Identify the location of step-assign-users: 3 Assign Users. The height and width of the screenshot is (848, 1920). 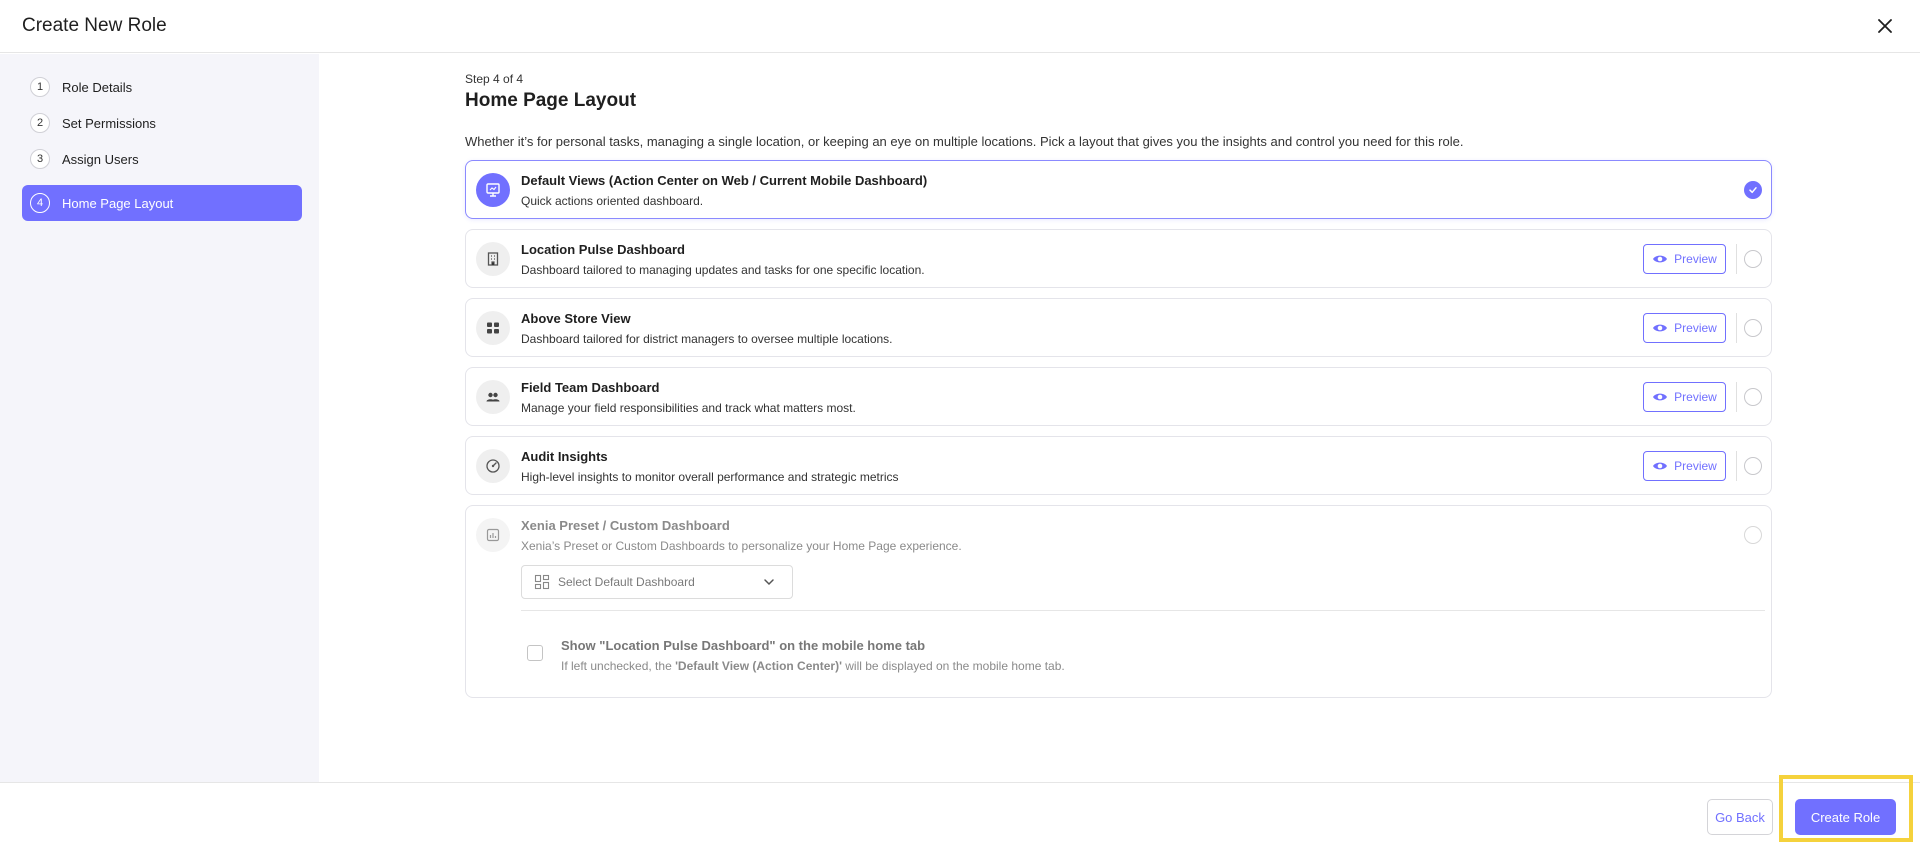
(162, 159).